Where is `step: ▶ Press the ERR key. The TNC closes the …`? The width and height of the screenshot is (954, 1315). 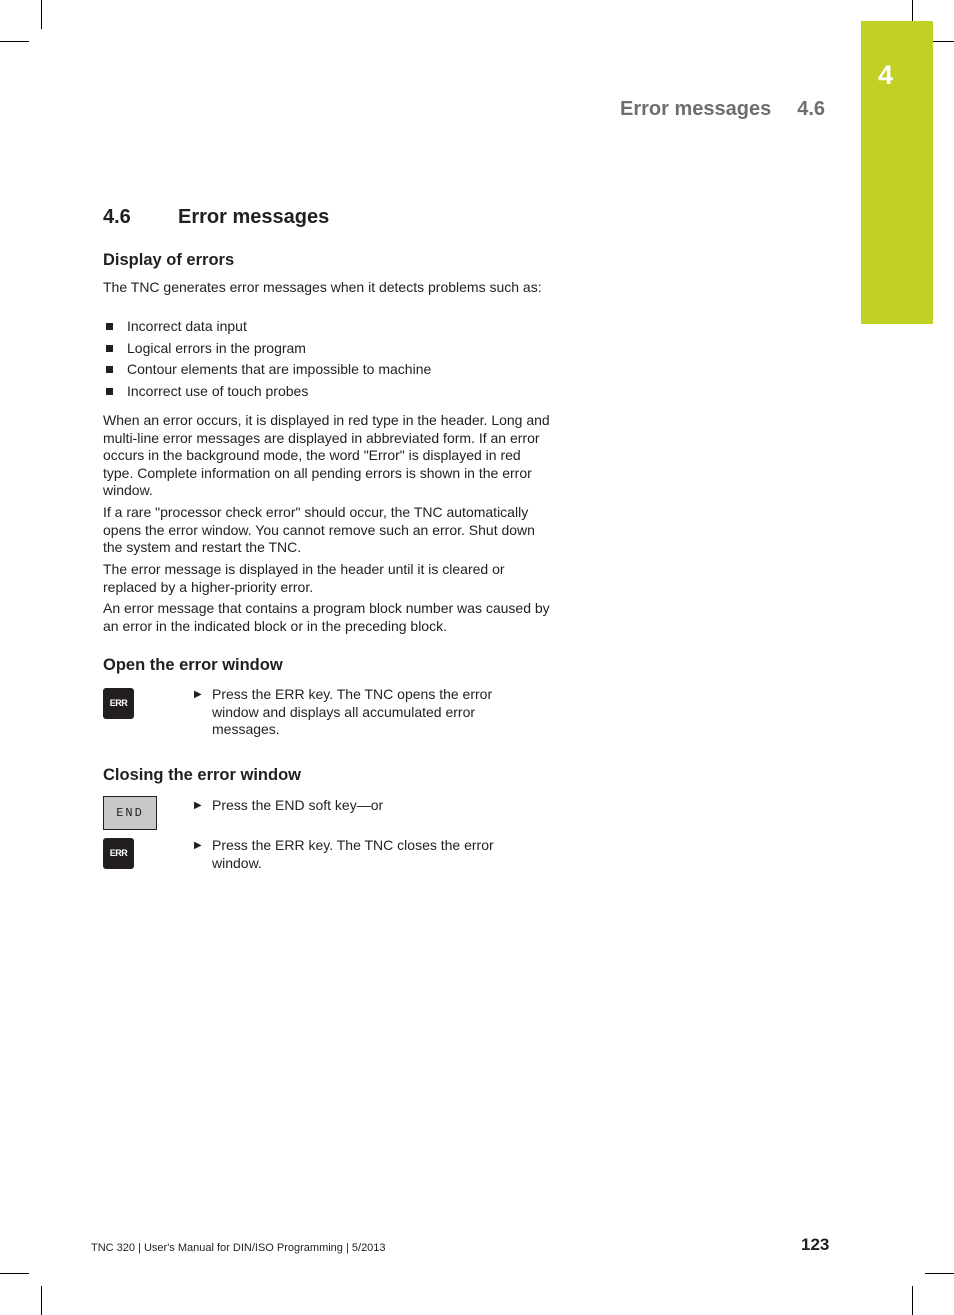
step: ▶ Press the ERR key. The TNC closes the … is located at coordinates (344, 854).